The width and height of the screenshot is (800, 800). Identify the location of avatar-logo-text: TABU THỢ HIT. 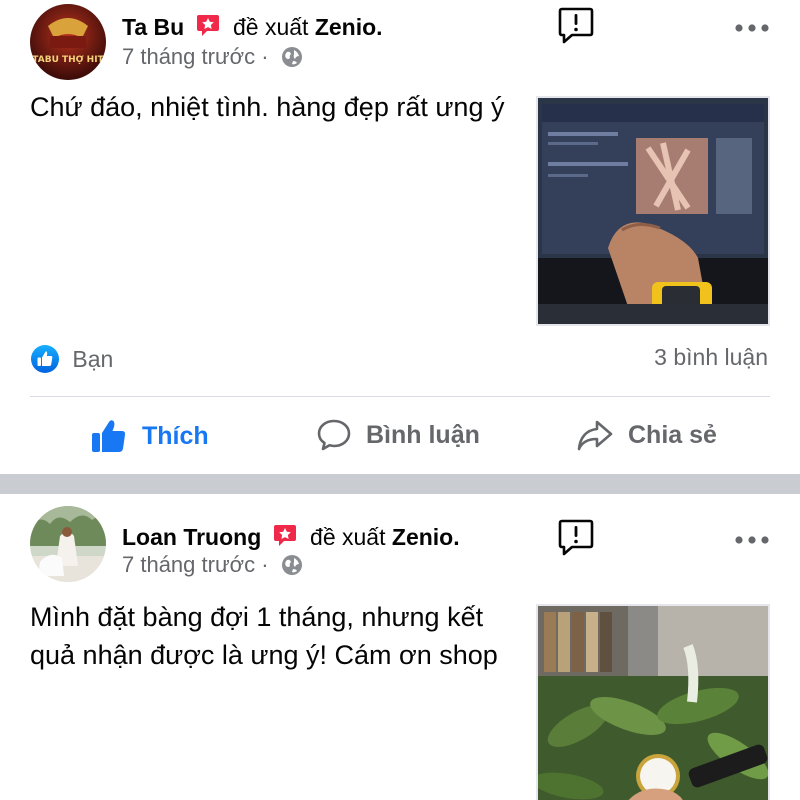
(68, 60).